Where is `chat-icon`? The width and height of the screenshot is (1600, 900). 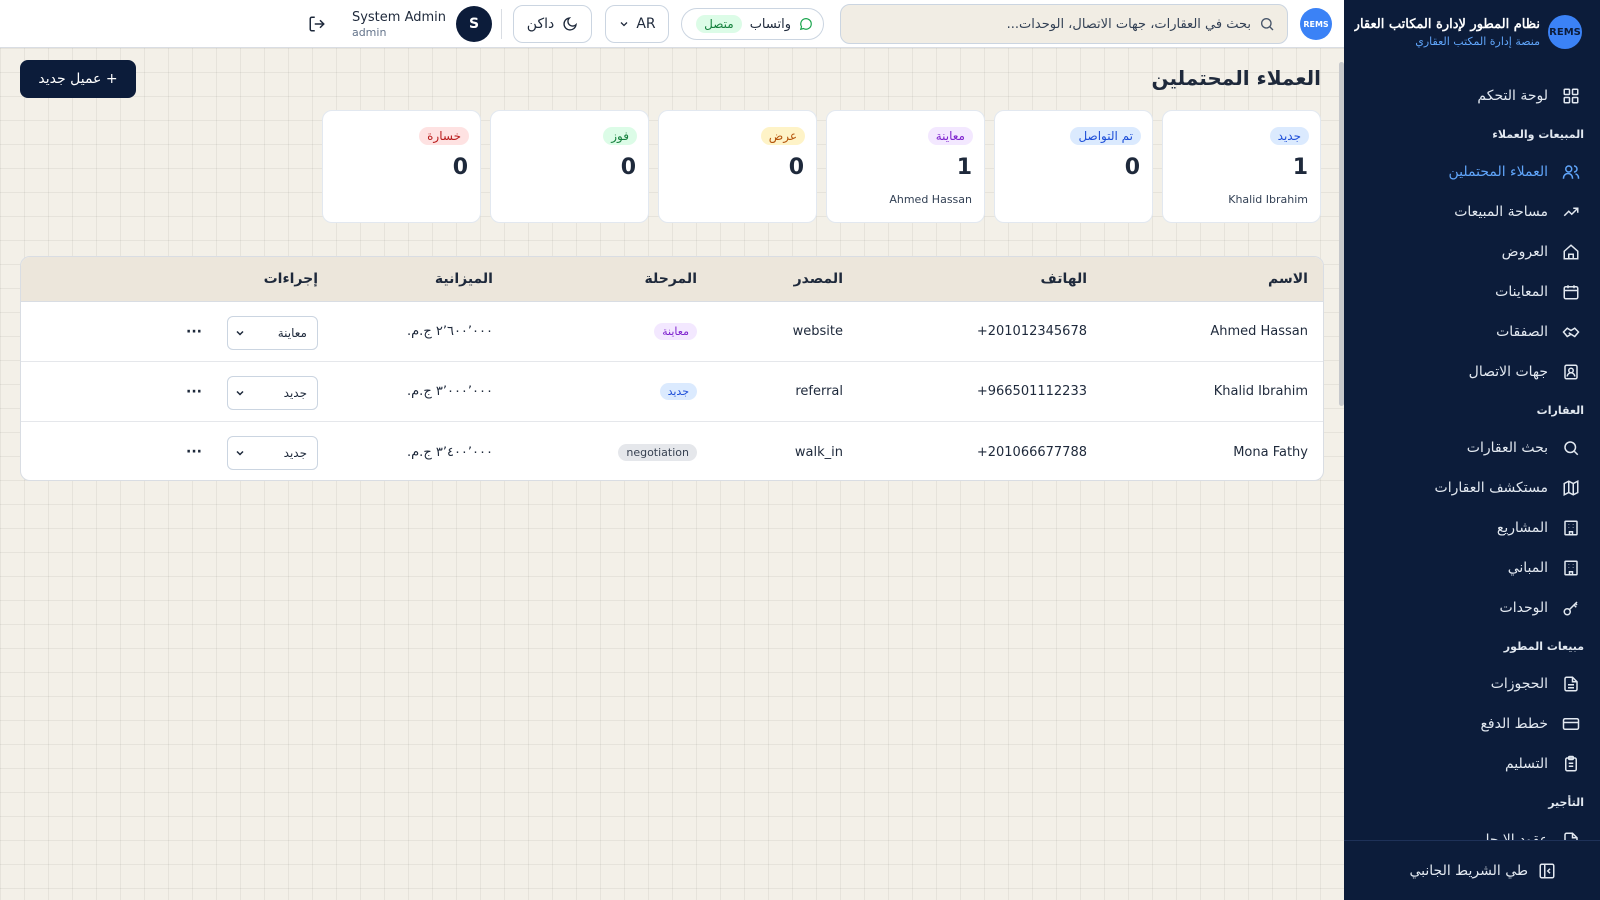
chat-icon is located at coordinates (806, 24).